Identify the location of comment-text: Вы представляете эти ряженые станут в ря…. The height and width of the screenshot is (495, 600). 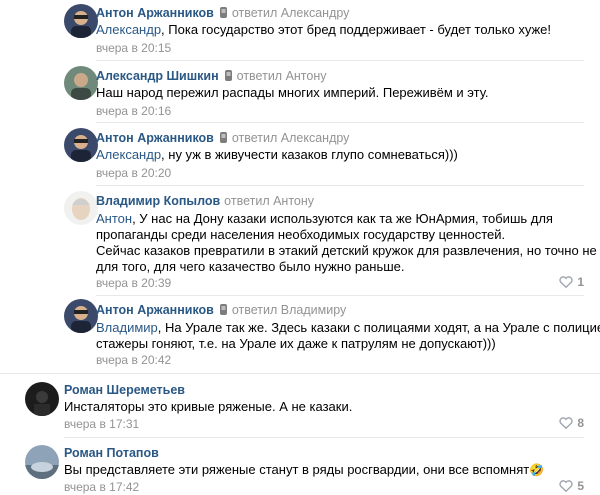
(304, 469).